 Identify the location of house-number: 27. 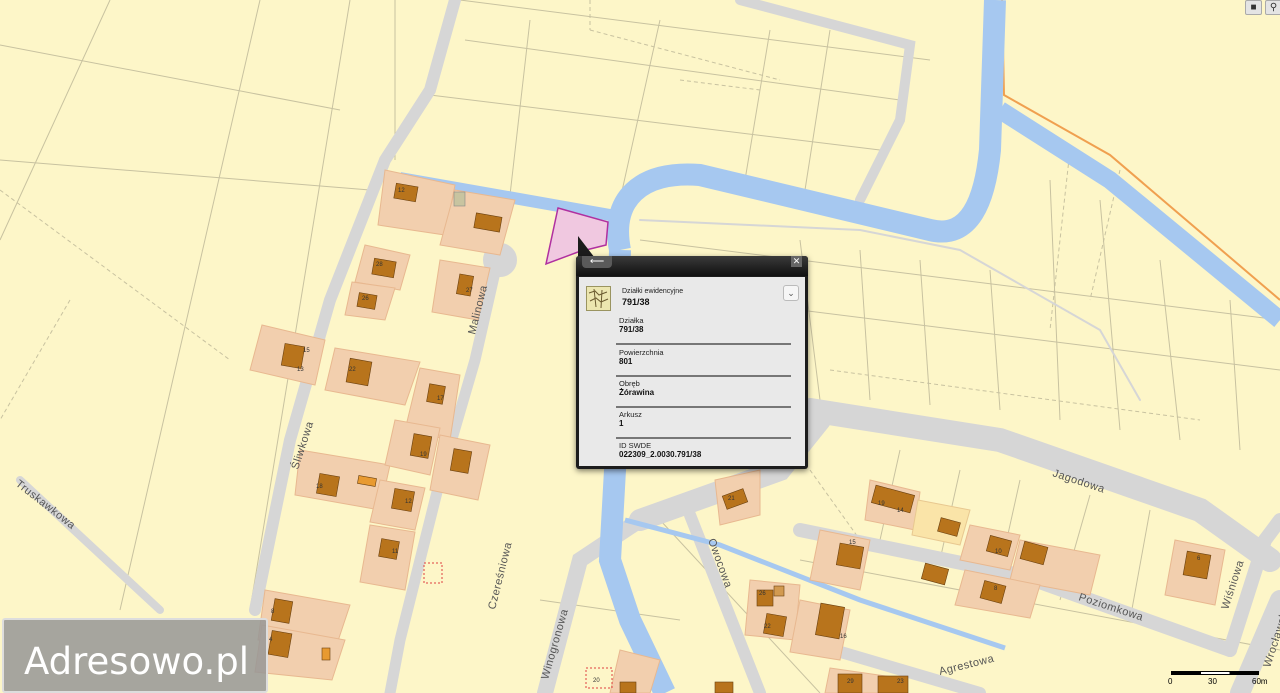
(469, 291).